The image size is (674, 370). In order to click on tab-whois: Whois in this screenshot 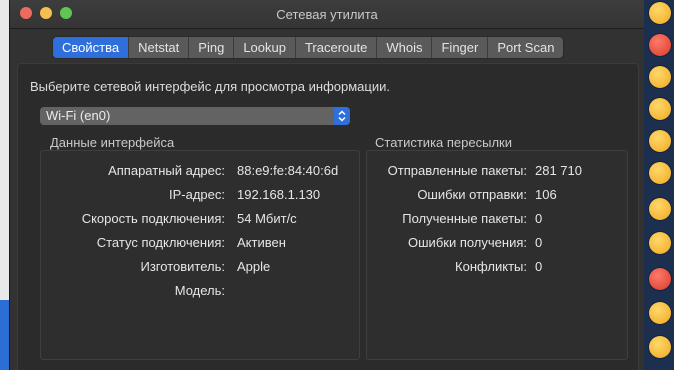, I will do `click(405, 47)`.